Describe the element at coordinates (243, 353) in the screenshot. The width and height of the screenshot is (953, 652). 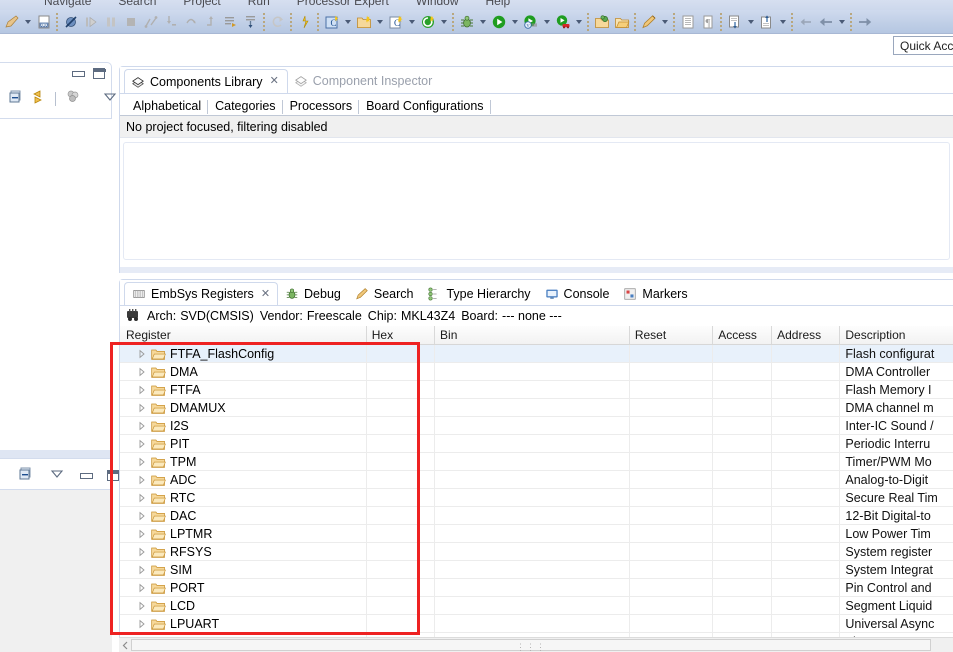
I see `cell-register: FTFA_FlashConfig` at that location.